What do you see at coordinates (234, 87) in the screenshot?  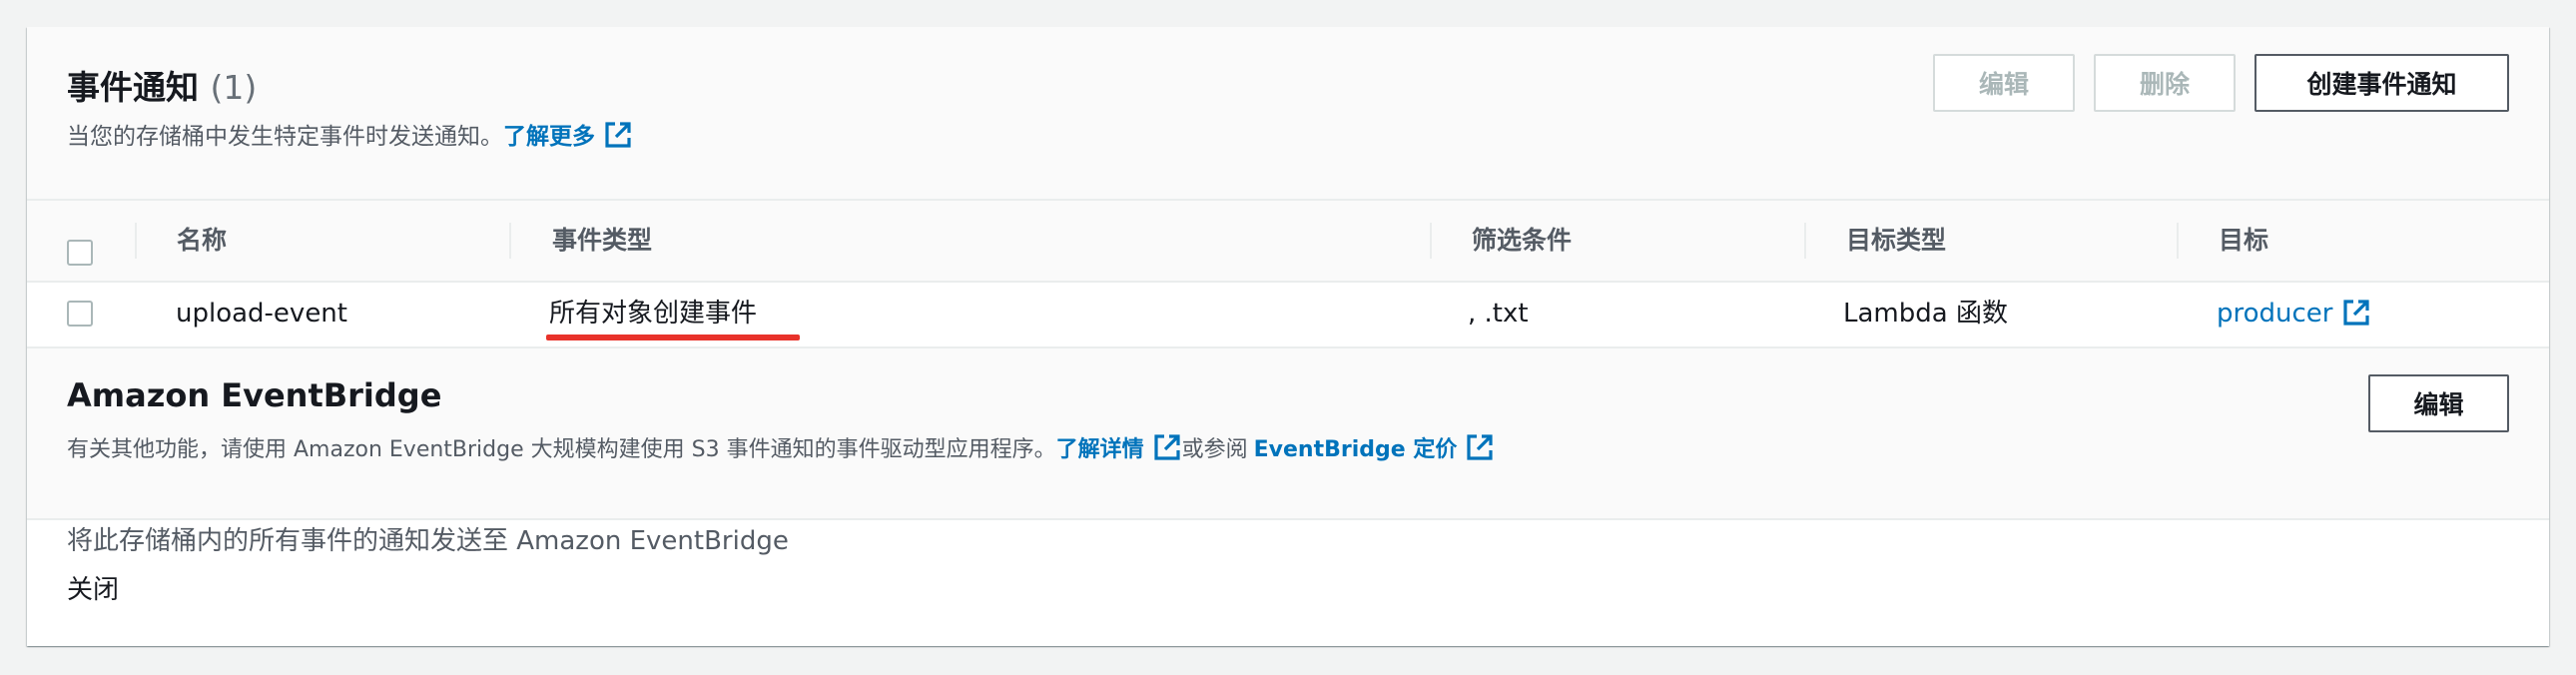 I see `notification-count: (1)` at bounding box center [234, 87].